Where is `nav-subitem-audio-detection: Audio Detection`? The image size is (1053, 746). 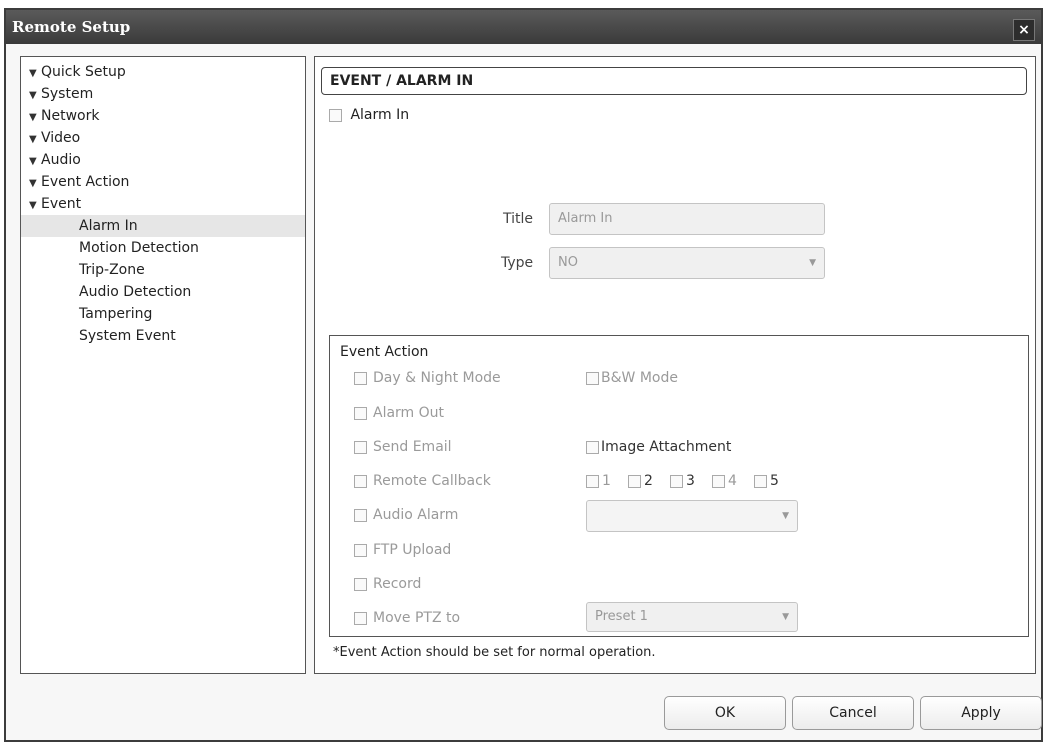 nav-subitem-audio-detection: Audio Detection is located at coordinates (163, 292).